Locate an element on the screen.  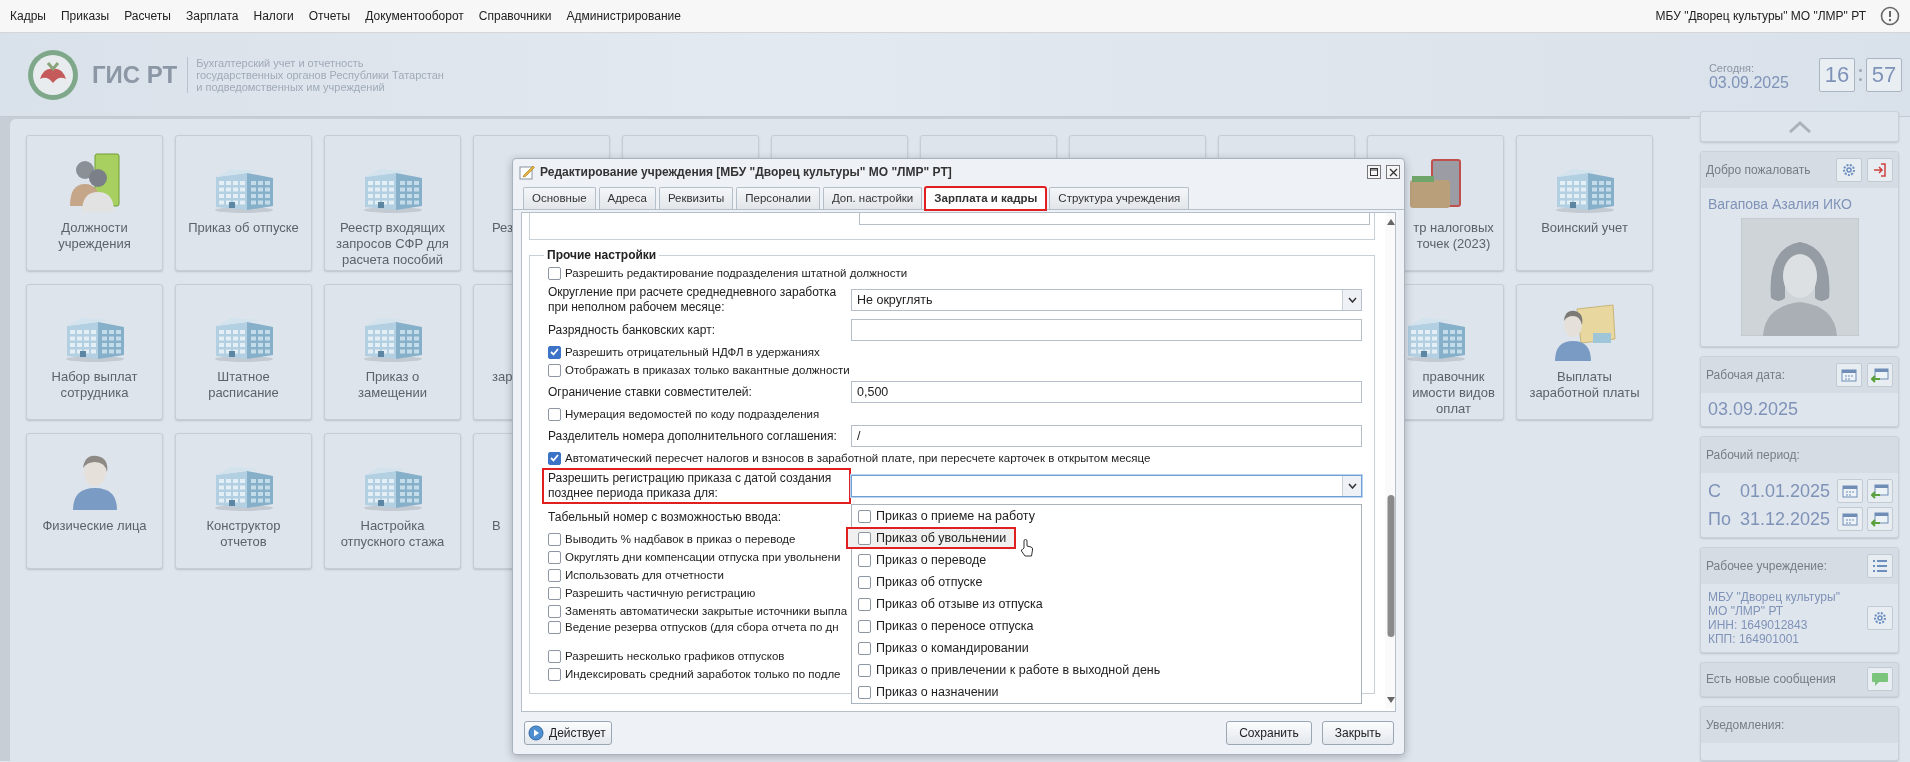
tab: Реквизиты is located at coordinates (696, 198).